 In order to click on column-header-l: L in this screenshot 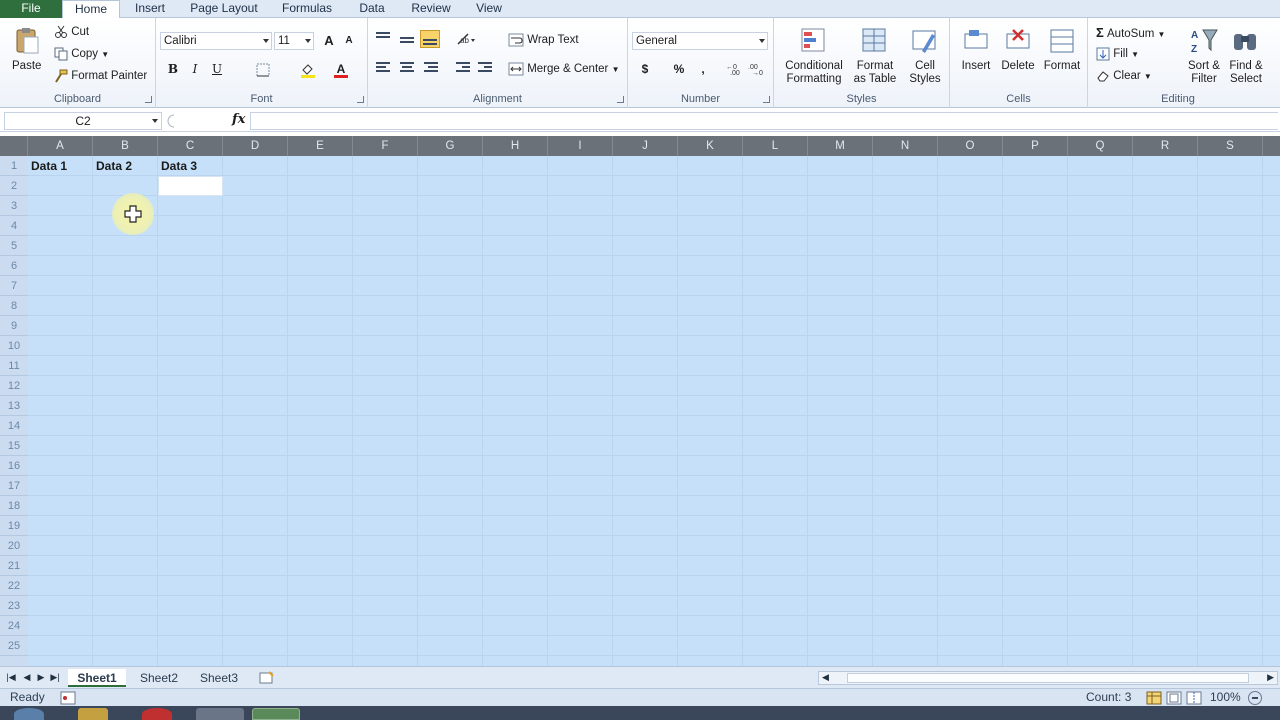, I will do `click(775, 146)`.